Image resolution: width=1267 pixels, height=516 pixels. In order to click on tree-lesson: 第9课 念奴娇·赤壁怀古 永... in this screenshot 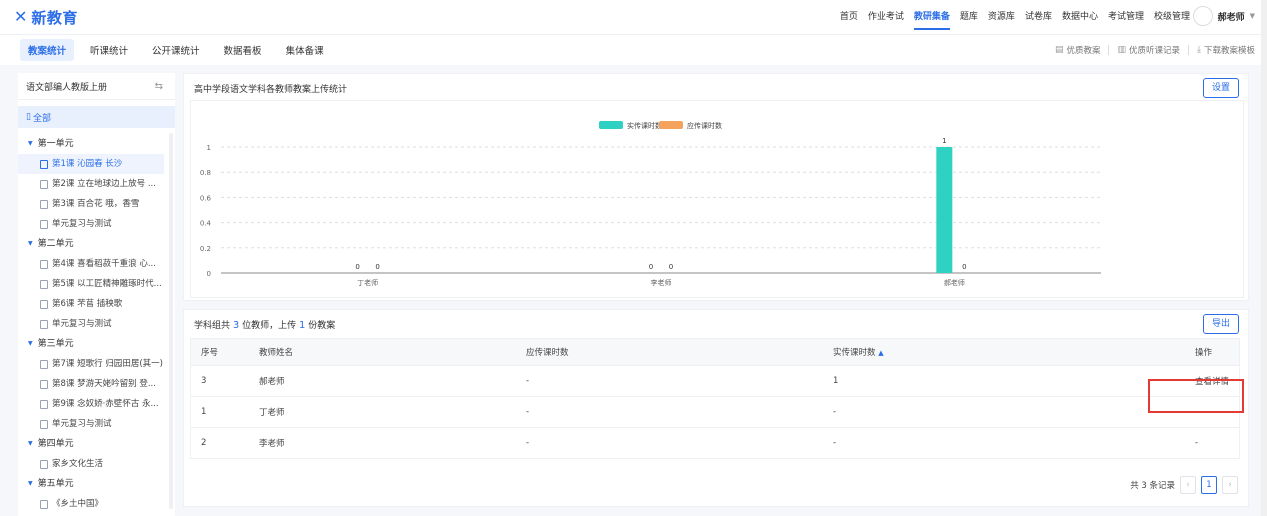, I will do `click(91, 404)`.